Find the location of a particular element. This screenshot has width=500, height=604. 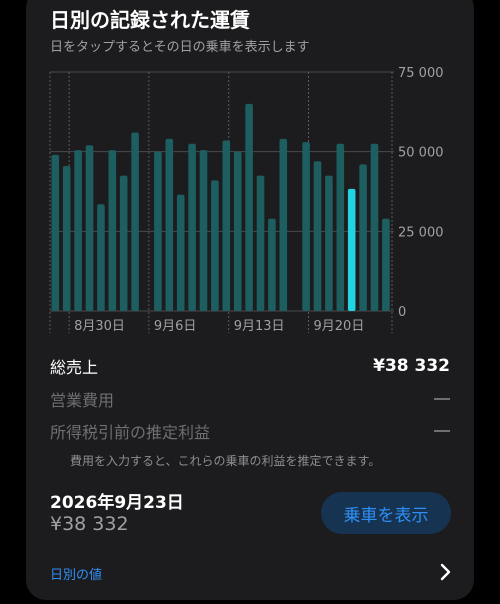

daily-values-link: 日別の値 is located at coordinates (76, 573).